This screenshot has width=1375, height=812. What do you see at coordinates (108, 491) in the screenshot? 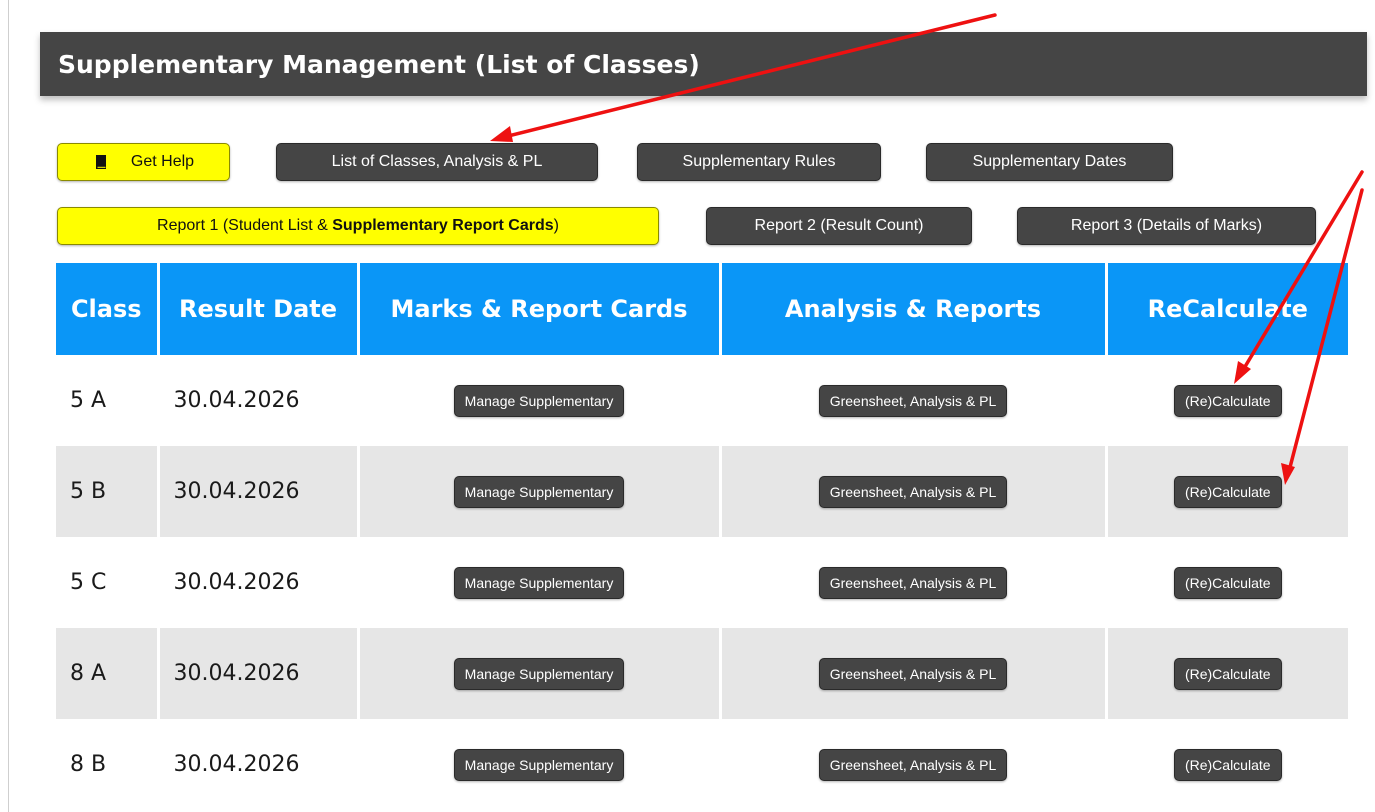
I see `class-cell: 5 B` at bounding box center [108, 491].